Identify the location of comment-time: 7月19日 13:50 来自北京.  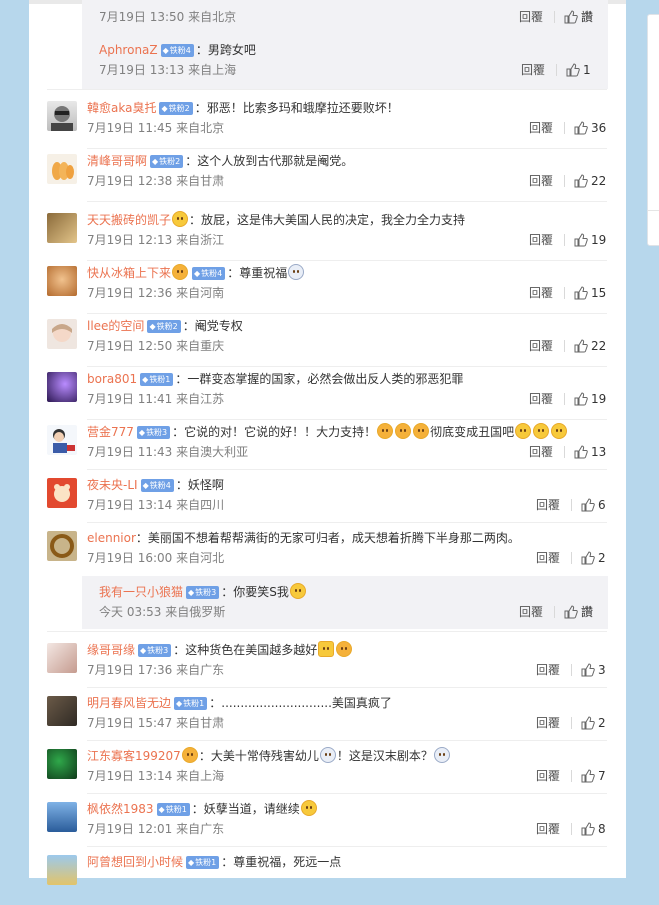
(168, 17).